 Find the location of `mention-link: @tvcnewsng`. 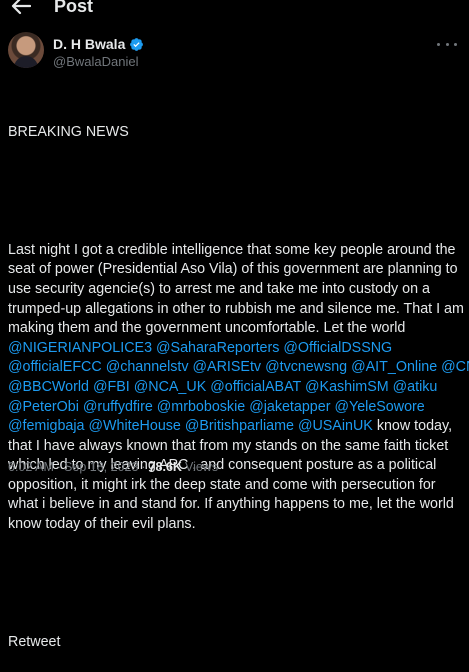

mention-link: @tvcnewsng is located at coordinates (306, 367).